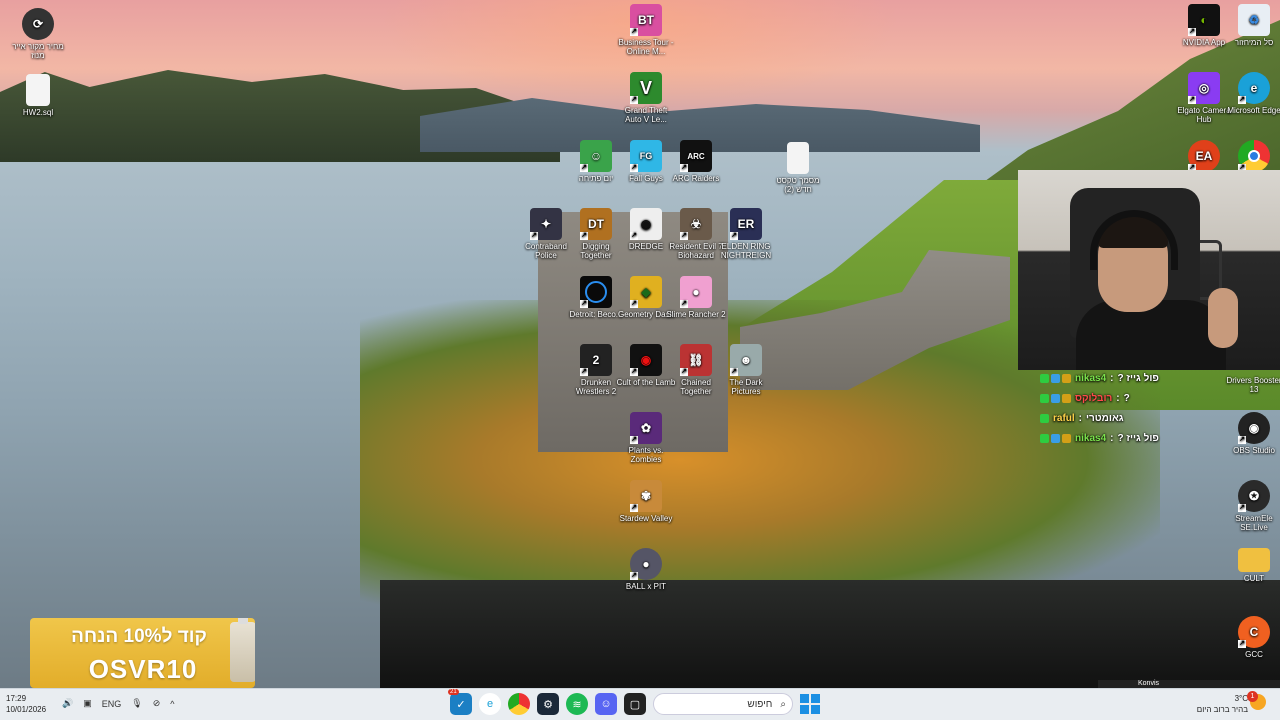 Image resolution: width=1280 pixels, height=720 pixels. I want to click on game-icon: ☺, so click(596, 156).